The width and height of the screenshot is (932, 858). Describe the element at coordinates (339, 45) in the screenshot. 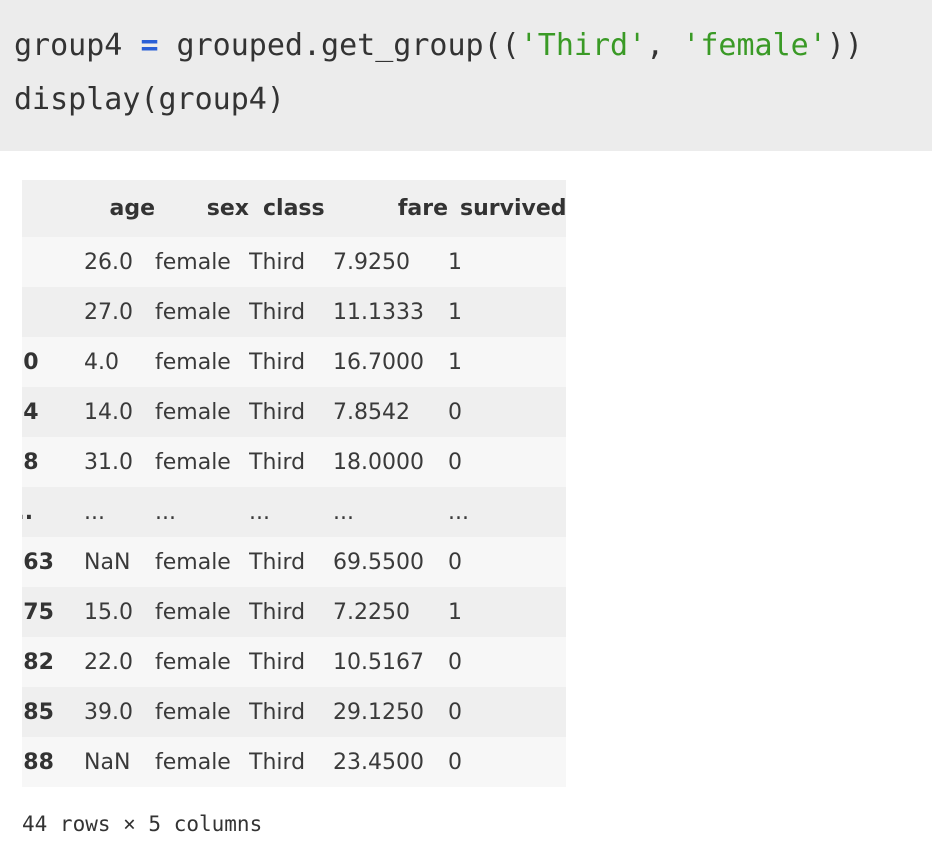

I see `code-token-call: grouped.get_group((` at that location.